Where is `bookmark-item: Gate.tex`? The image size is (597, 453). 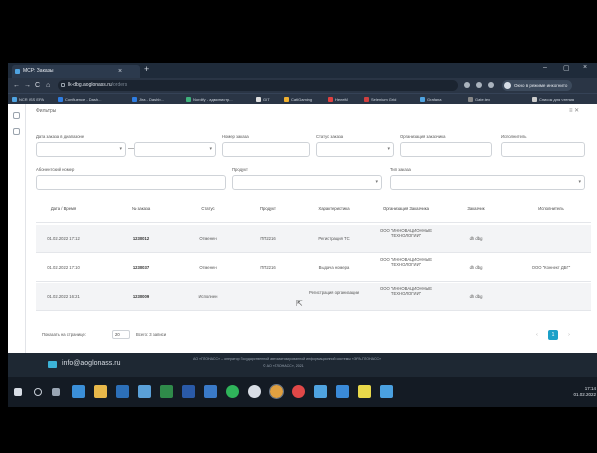
bookmark-item: Gate.tex is located at coordinates (479, 99).